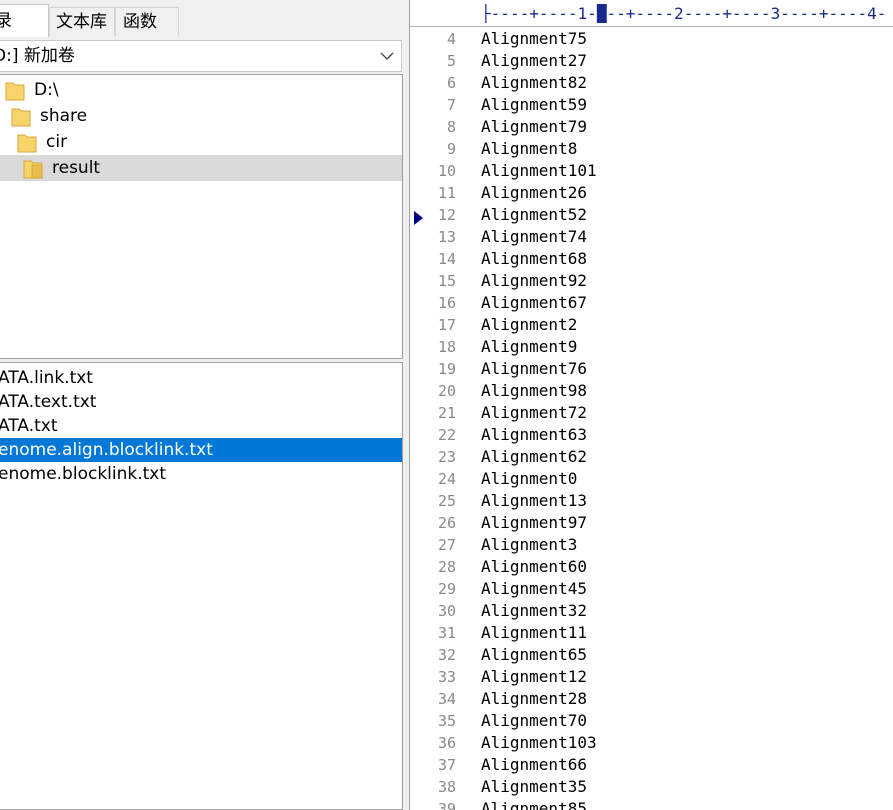  What do you see at coordinates (446, 567) in the screenshot?
I see `line-number: 28` at bounding box center [446, 567].